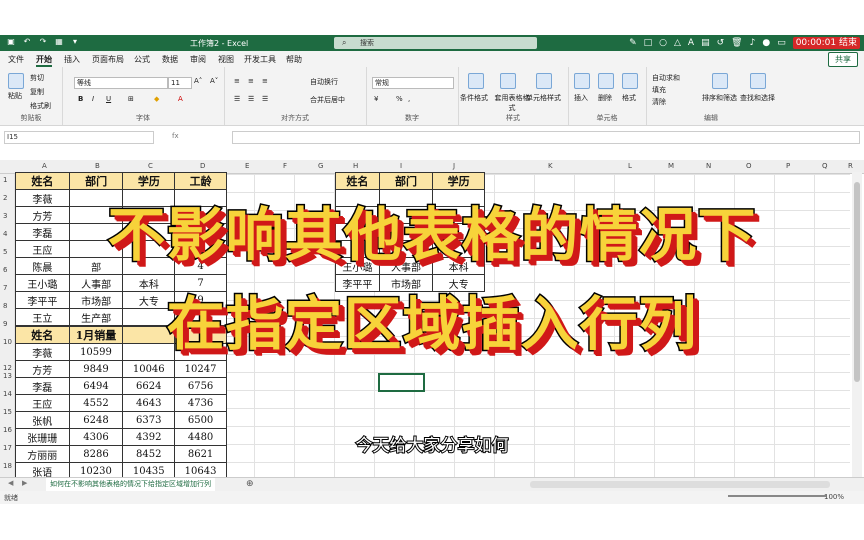 The width and height of the screenshot is (864, 540). I want to click on bold-icon: B, so click(80, 99).